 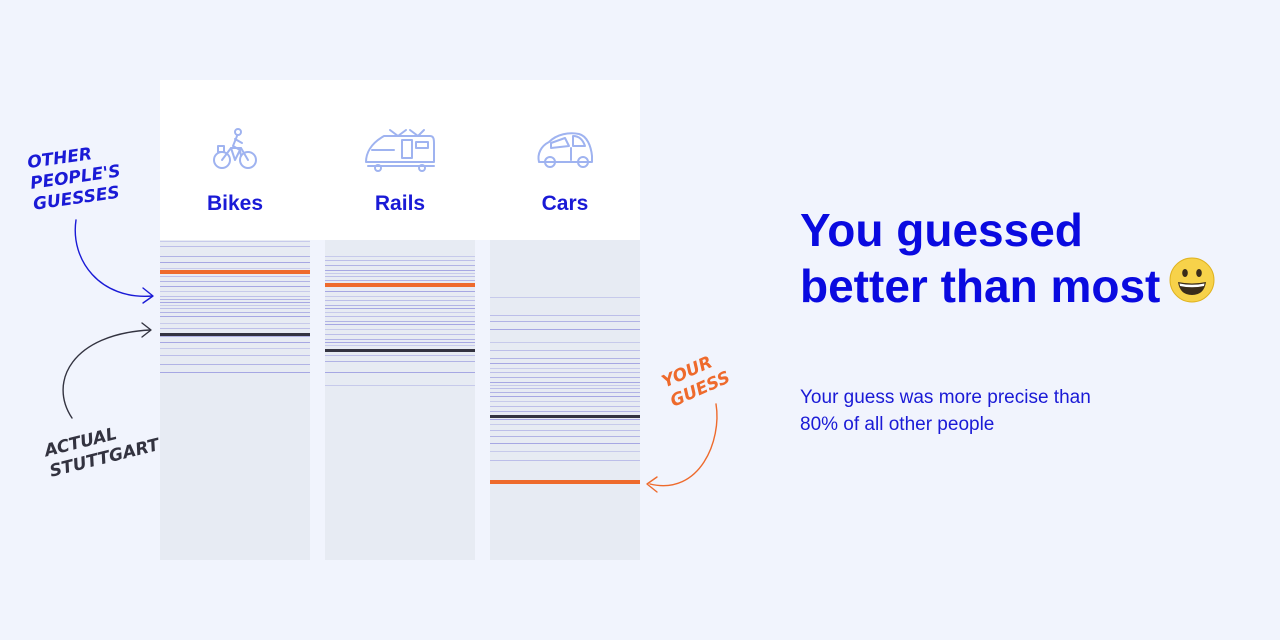 I want to click on your-guess-arrow, so click(x=683, y=445).